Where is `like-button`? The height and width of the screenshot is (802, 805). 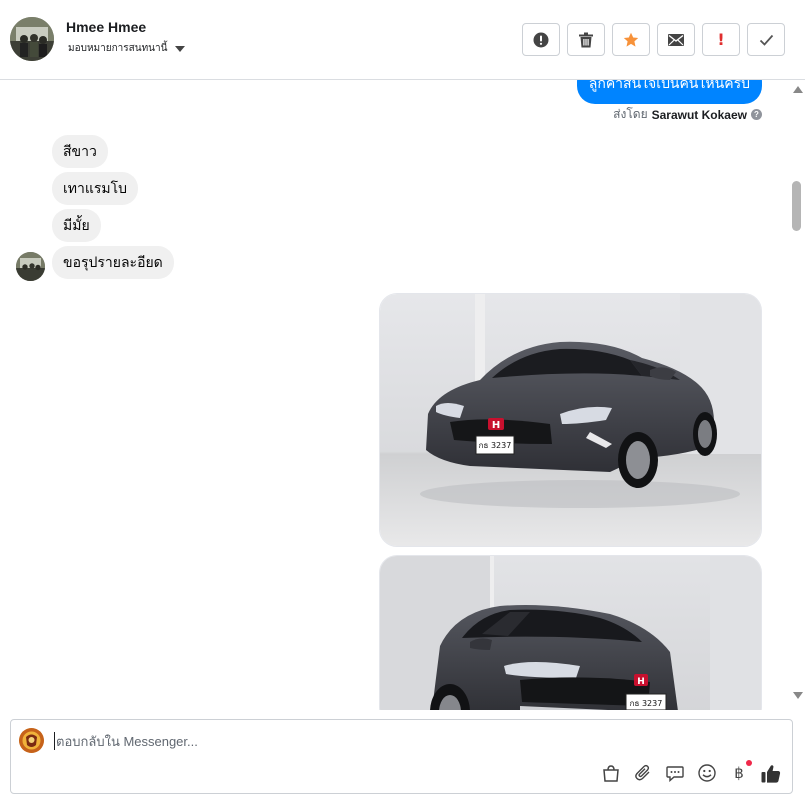
like-button is located at coordinates (771, 773).